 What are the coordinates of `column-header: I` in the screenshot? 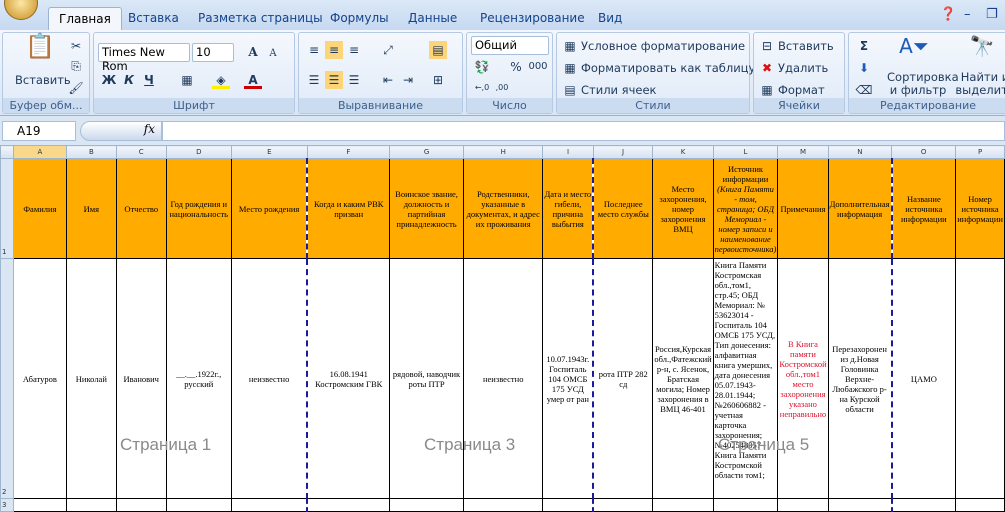 It's located at (568, 152).